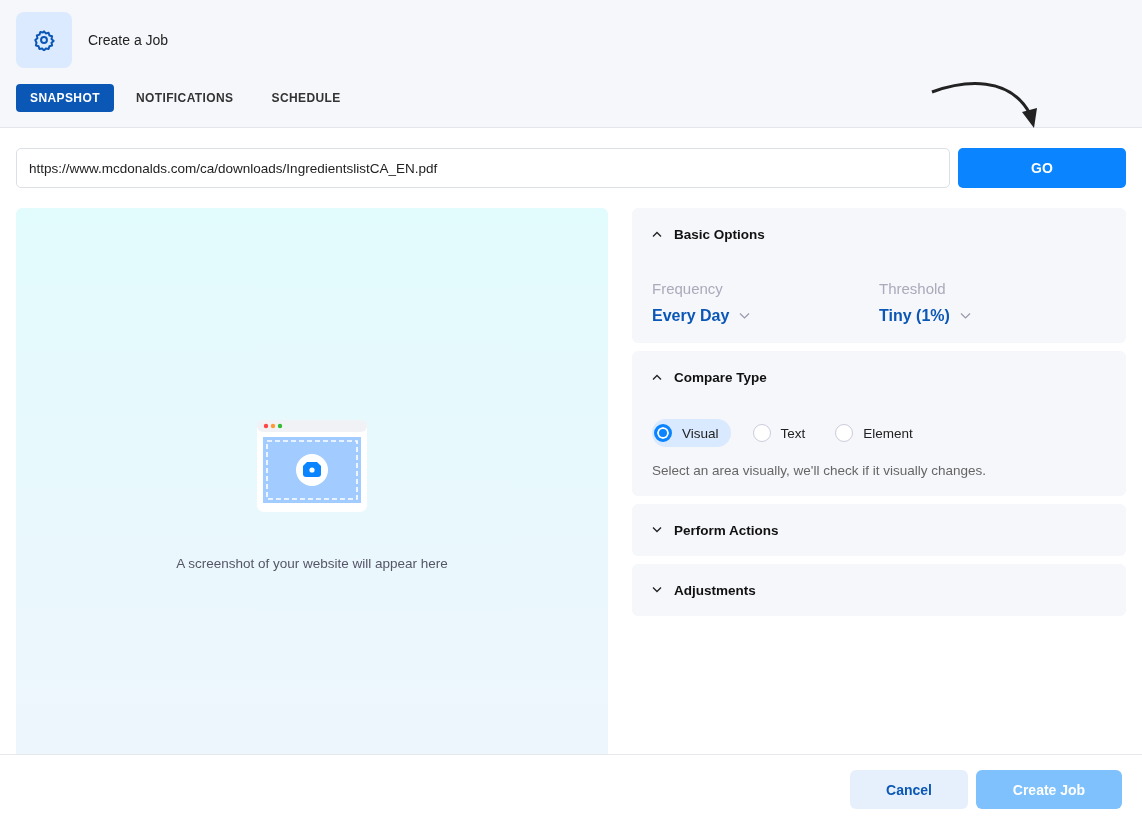 The width and height of the screenshot is (1142, 824). What do you see at coordinates (44, 40) in the screenshot?
I see `settings-icon` at bounding box center [44, 40].